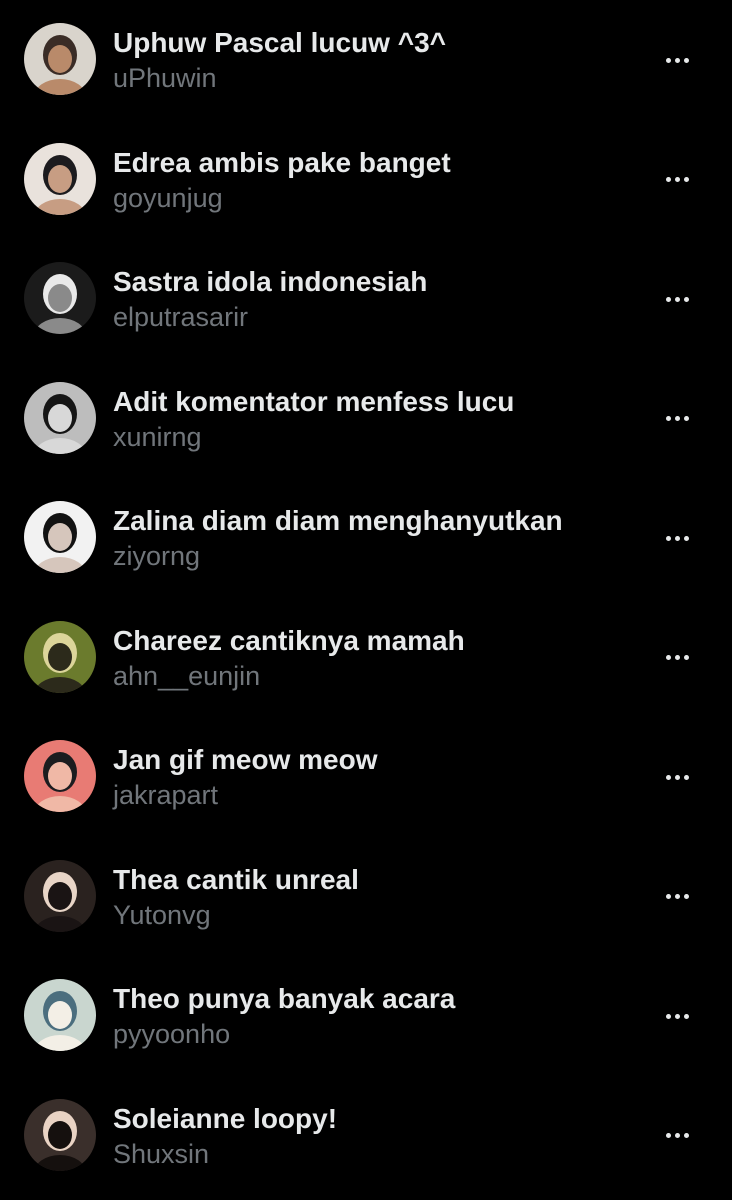 The height and width of the screenshot is (1200, 732). I want to click on username-handle: goyunjug, so click(168, 198).